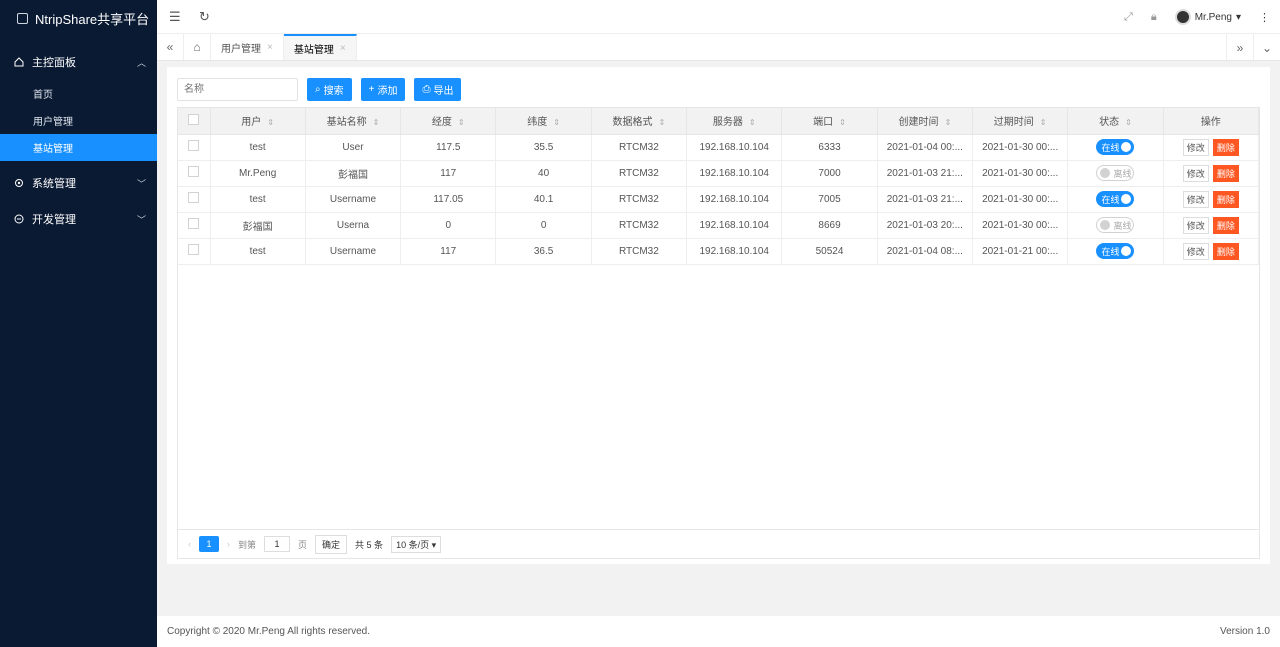  Describe the element at coordinates (194, 119) in the screenshot. I see `select-all-checkbox` at that location.